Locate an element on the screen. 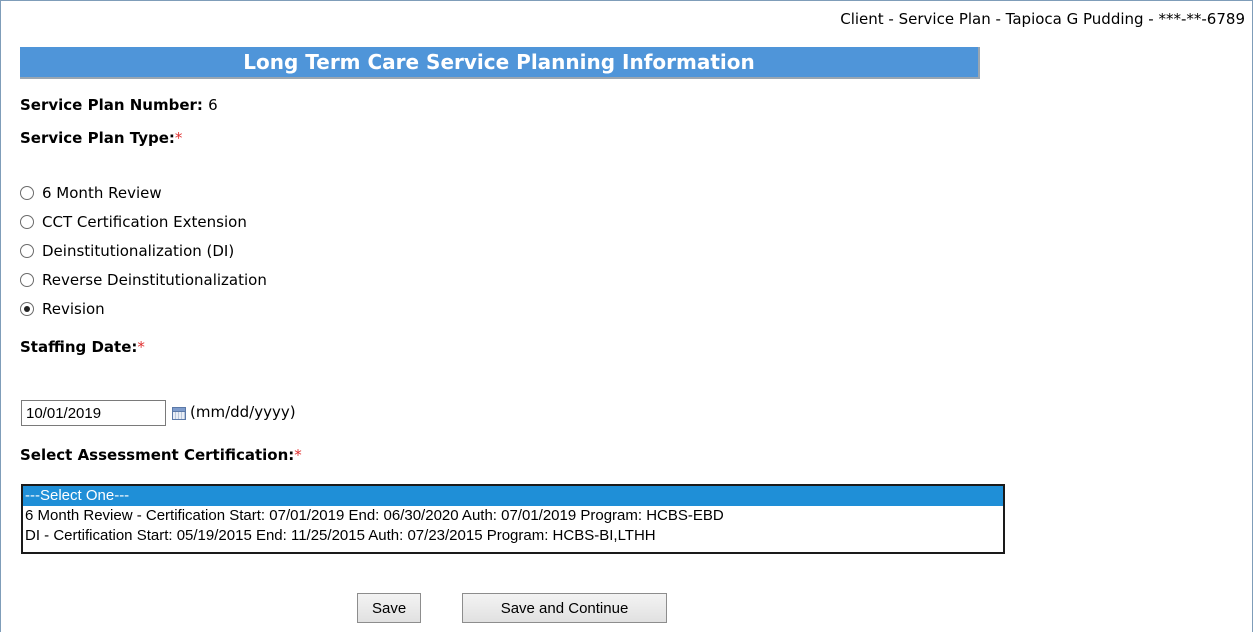 This screenshot has width=1255, height=632. radio-label: 6 Month Review is located at coordinates (102, 193).